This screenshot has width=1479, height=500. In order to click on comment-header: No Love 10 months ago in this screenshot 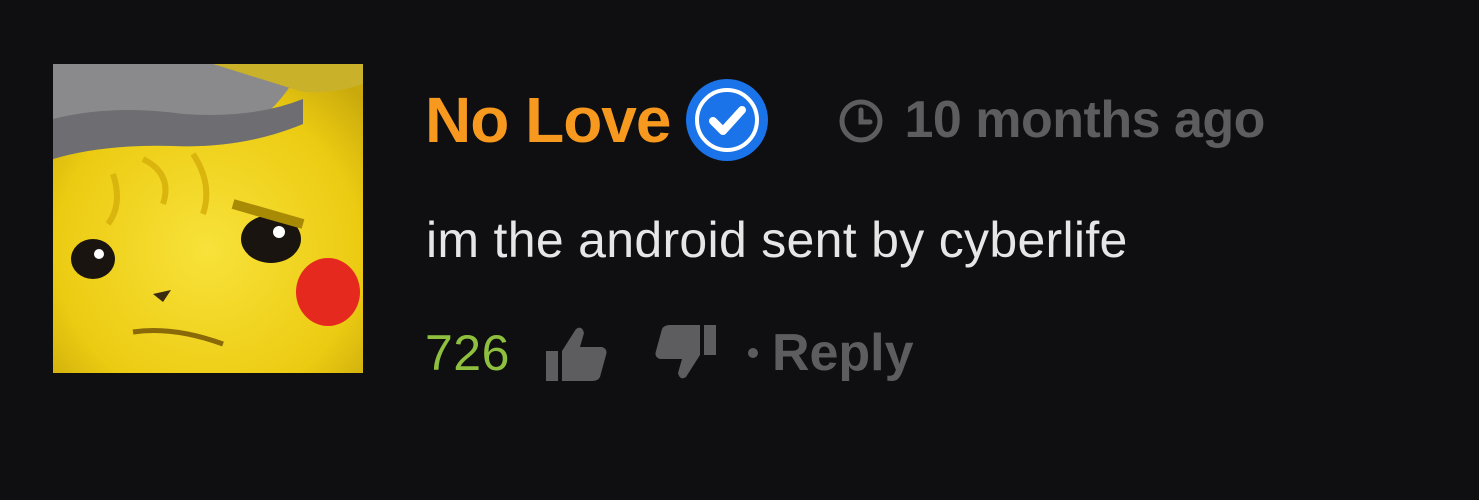, I will do `click(845, 120)`.